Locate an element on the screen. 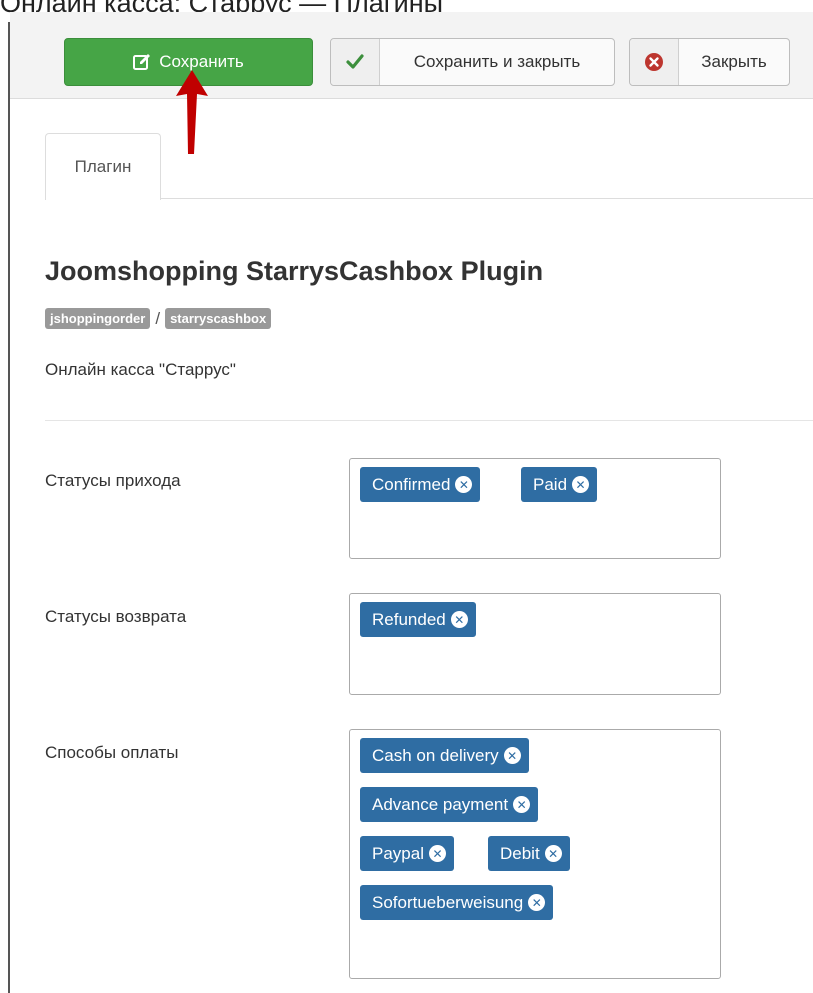 The height and width of the screenshot is (993, 813). section-divider is located at coordinates (429, 420).